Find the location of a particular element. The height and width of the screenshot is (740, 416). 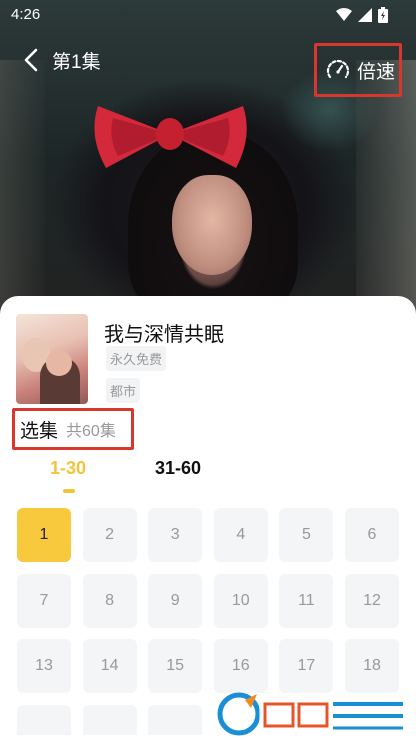

drama-poster is located at coordinates (52, 359).